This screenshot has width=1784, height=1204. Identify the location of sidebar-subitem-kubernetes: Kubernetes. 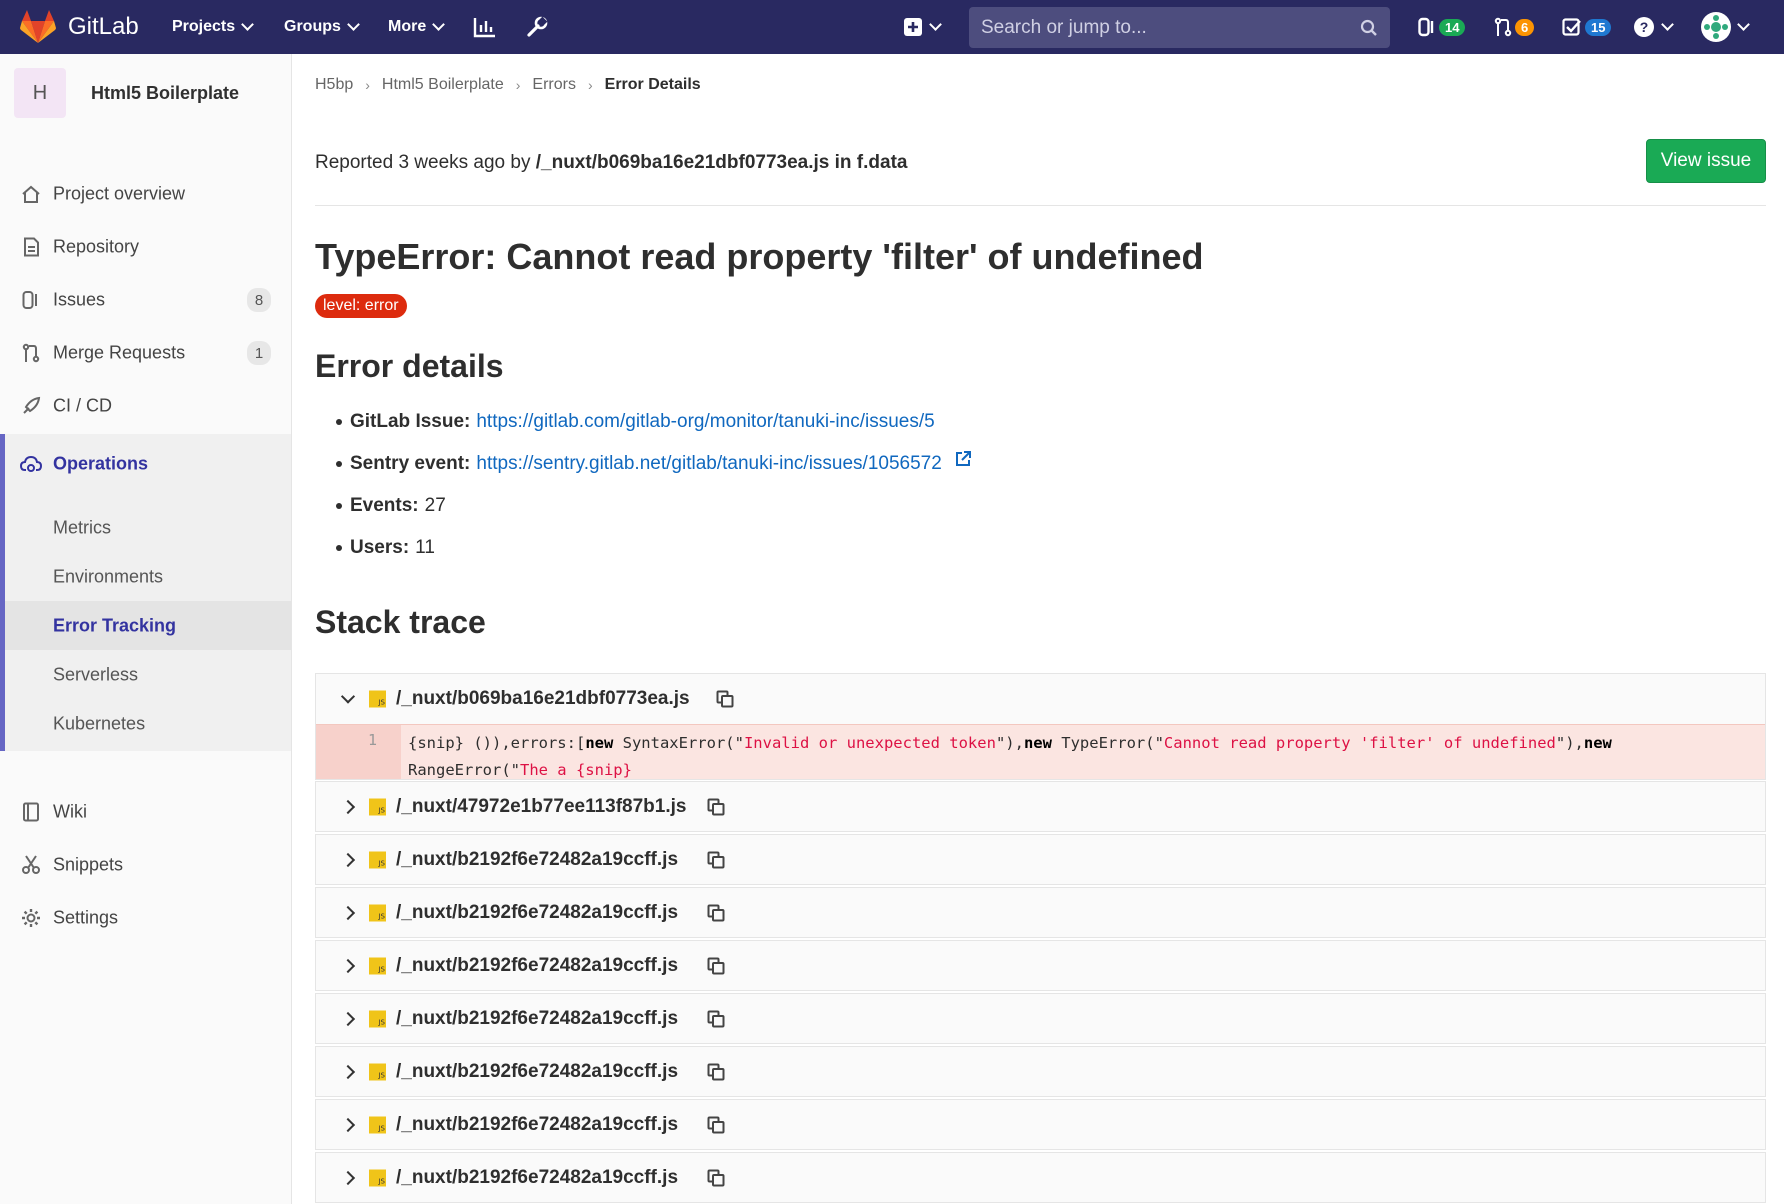
(148, 723).